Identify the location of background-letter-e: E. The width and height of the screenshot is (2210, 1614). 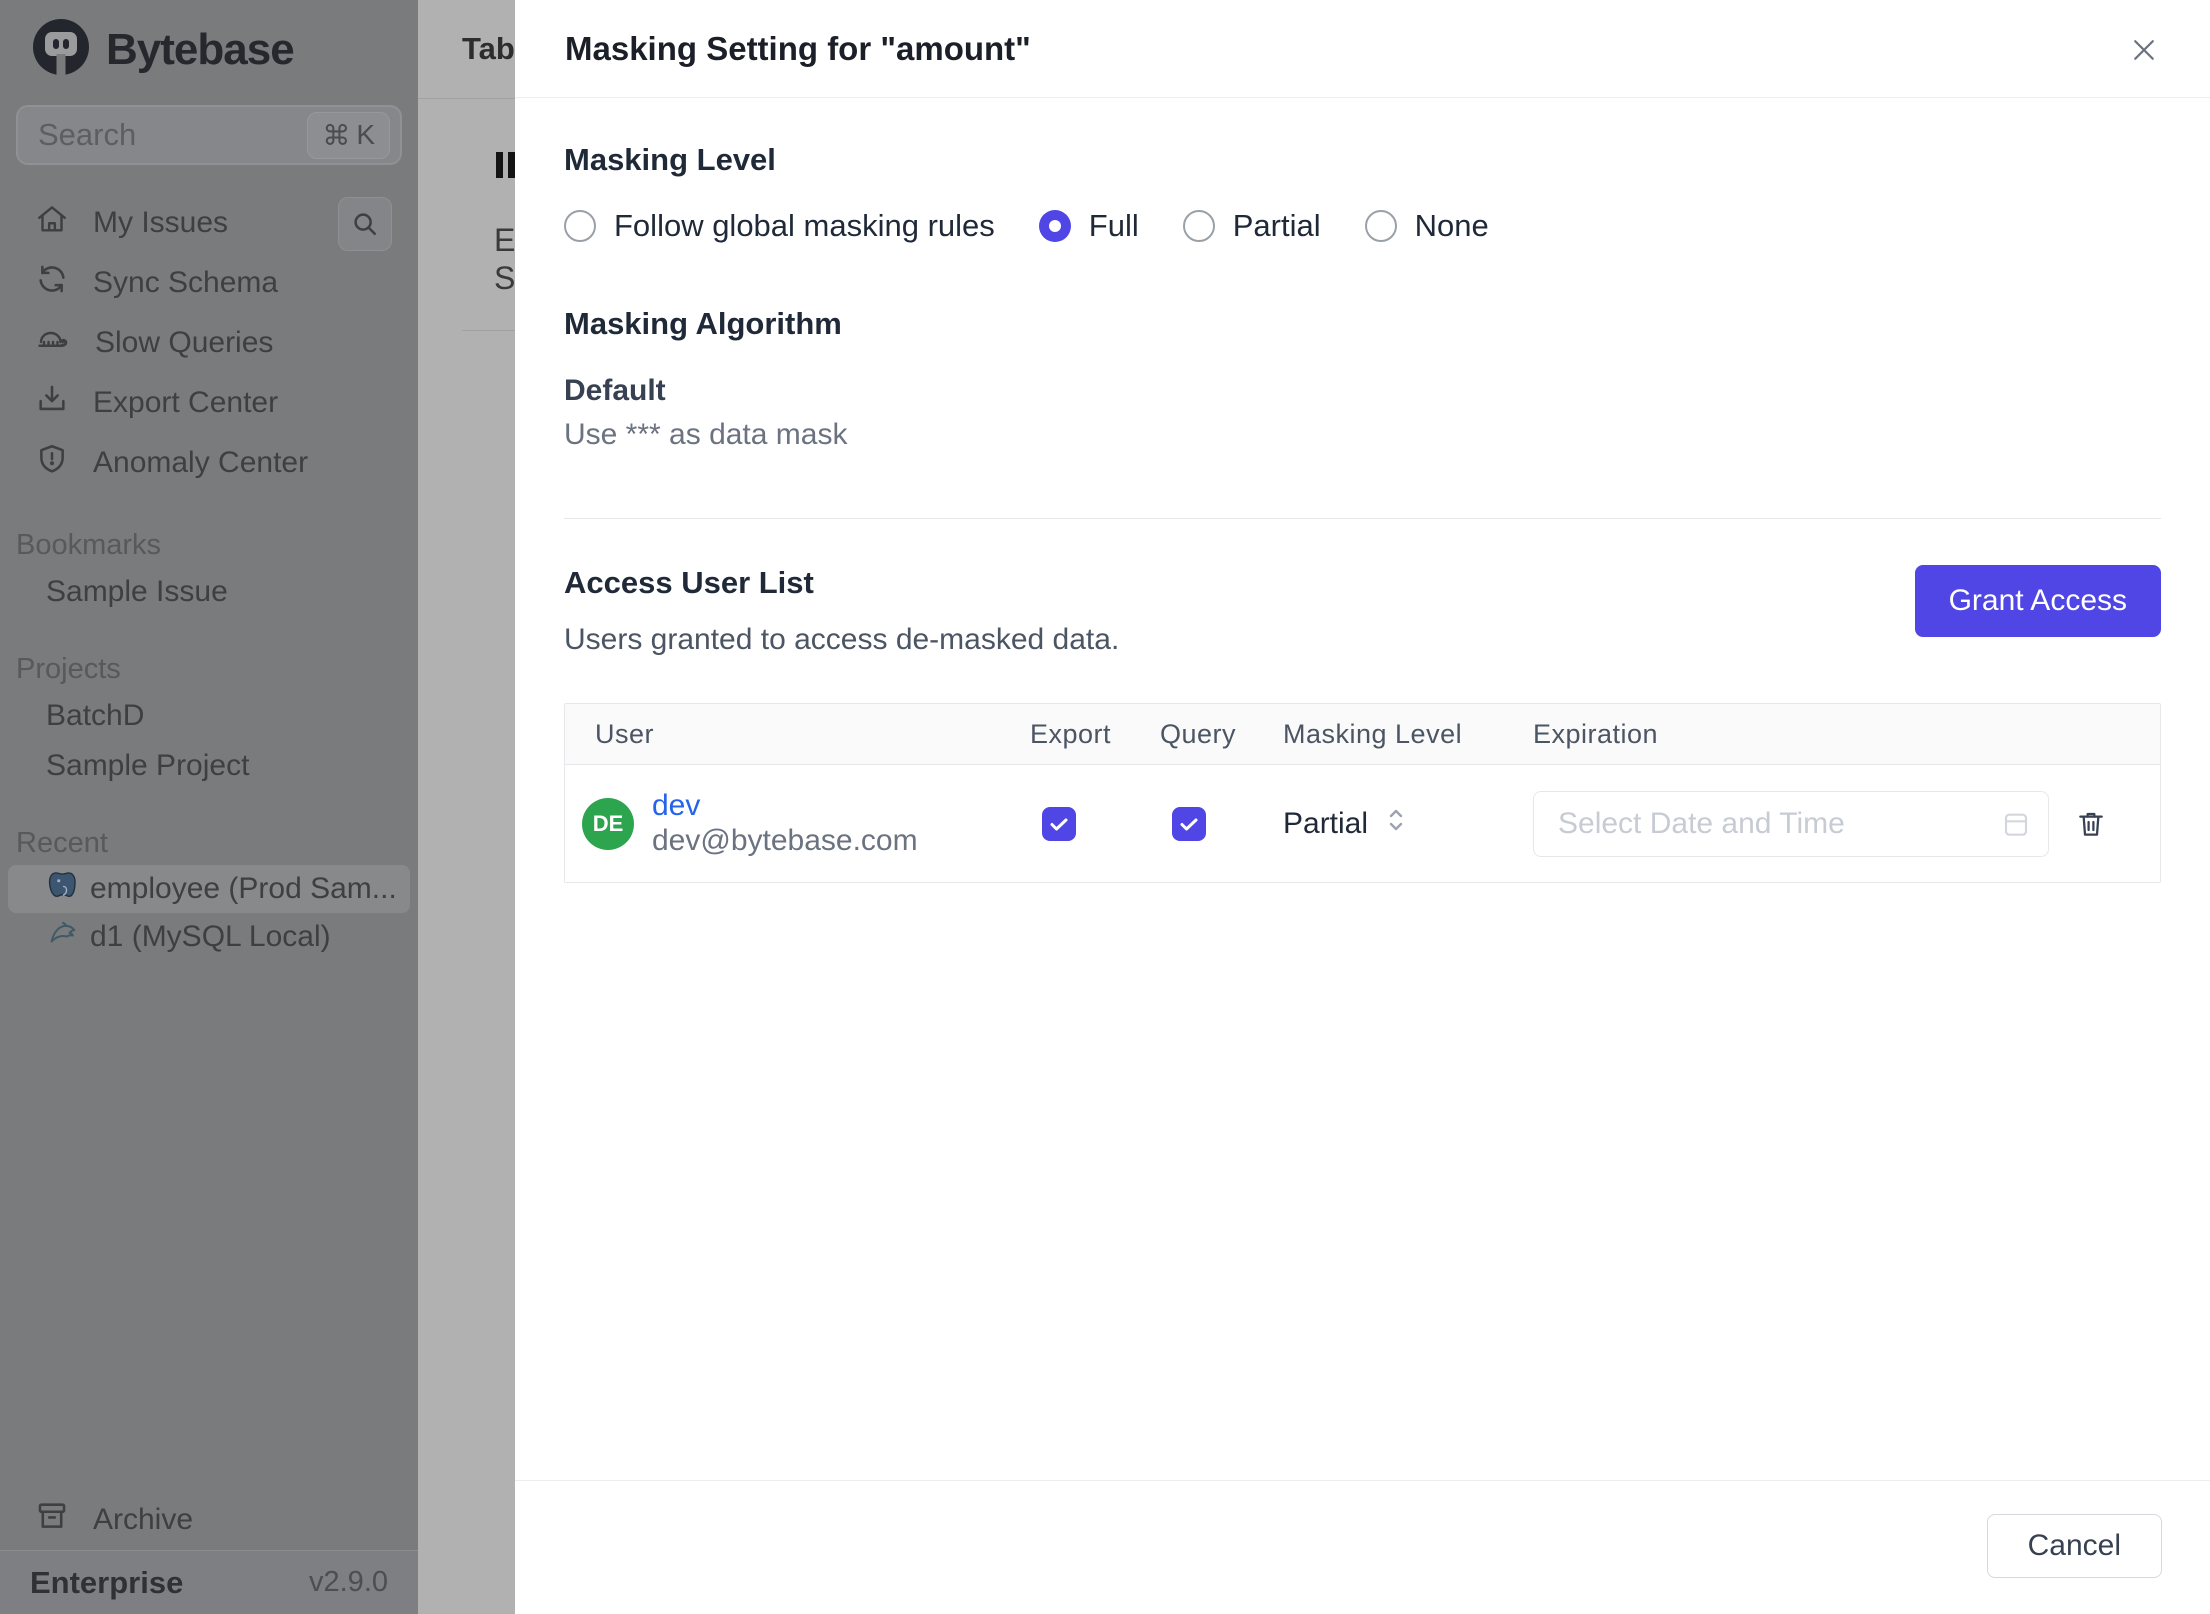
(505, 240).